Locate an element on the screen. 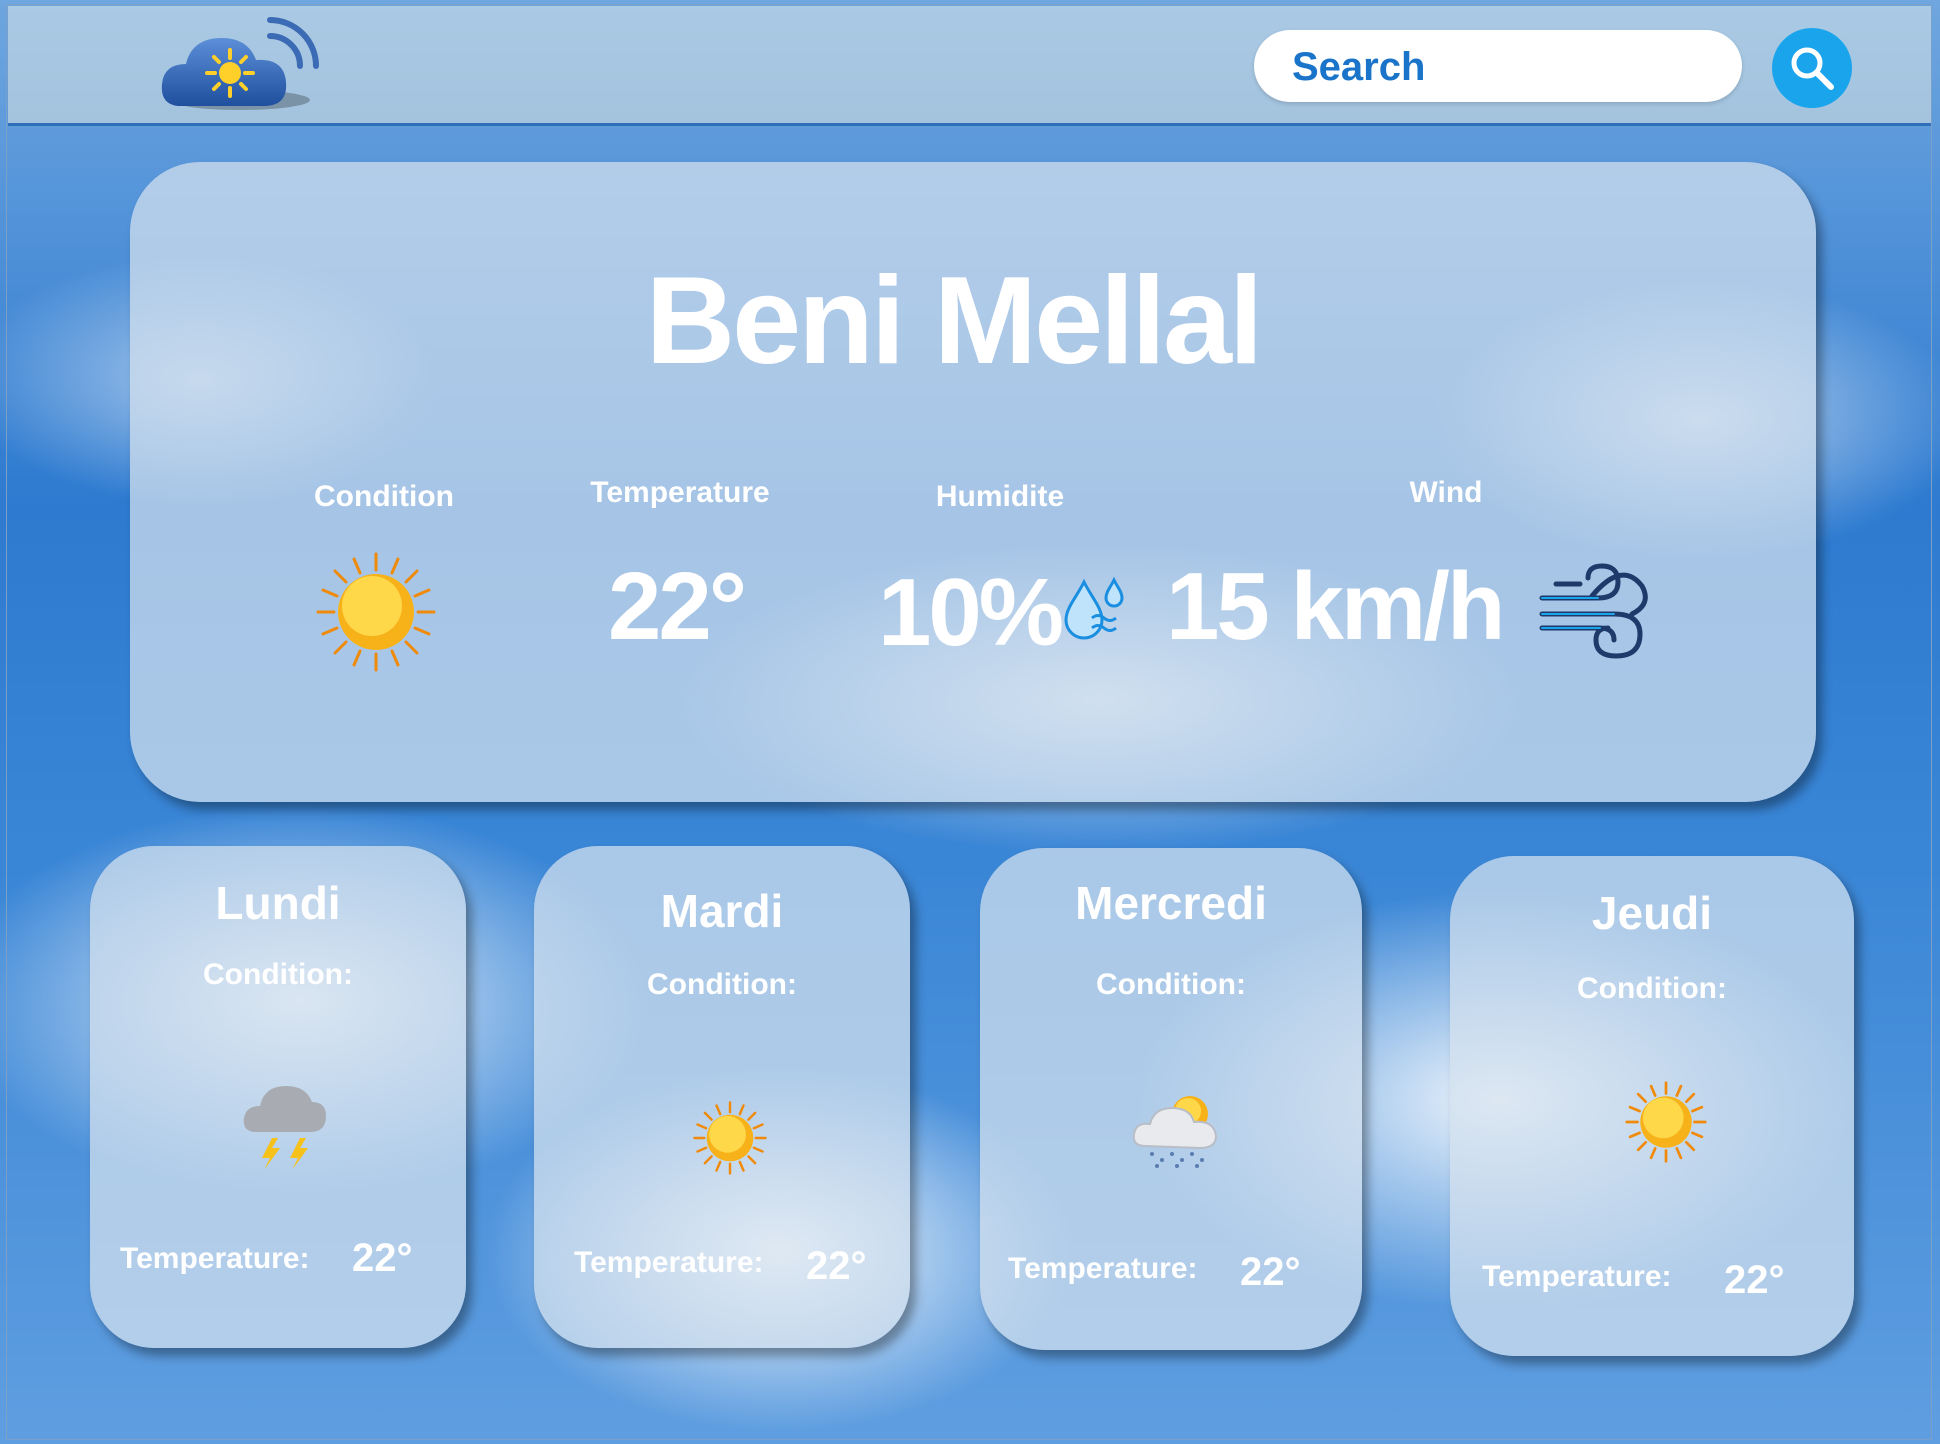 Image resolution: width=1940 pixels, height=1444 pixels. search-button is located at coordinates (1812, 68).